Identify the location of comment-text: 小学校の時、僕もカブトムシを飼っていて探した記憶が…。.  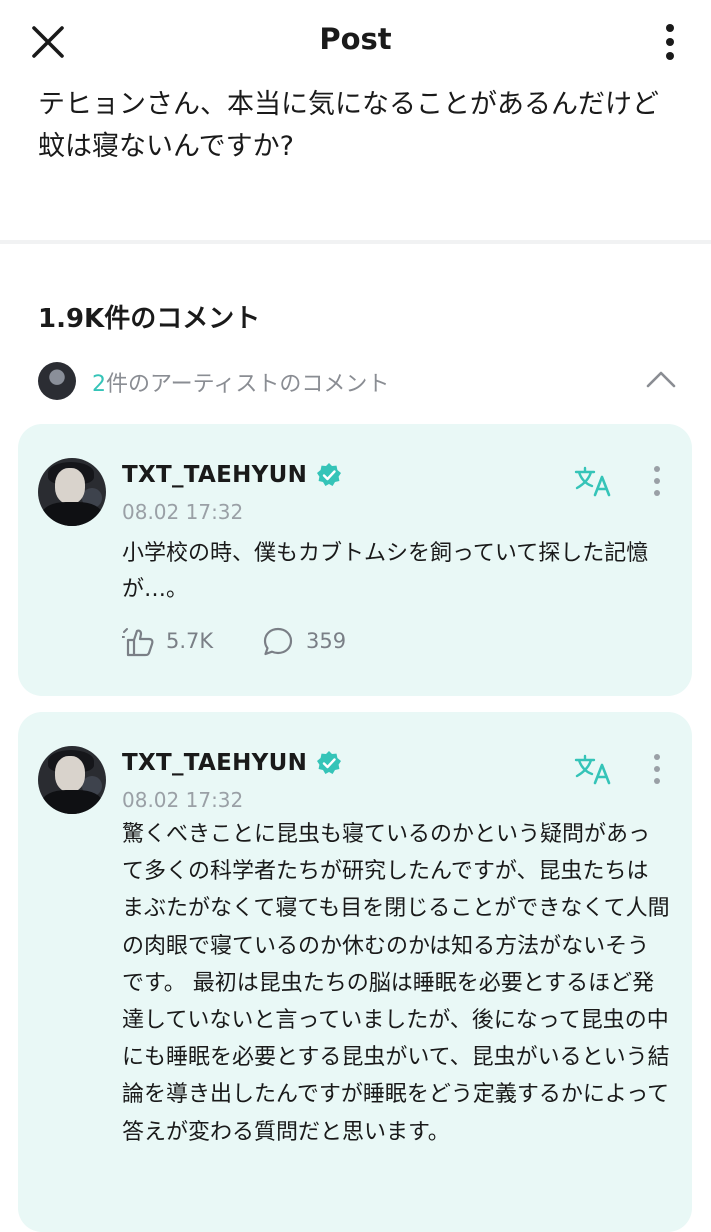
(385, 571).